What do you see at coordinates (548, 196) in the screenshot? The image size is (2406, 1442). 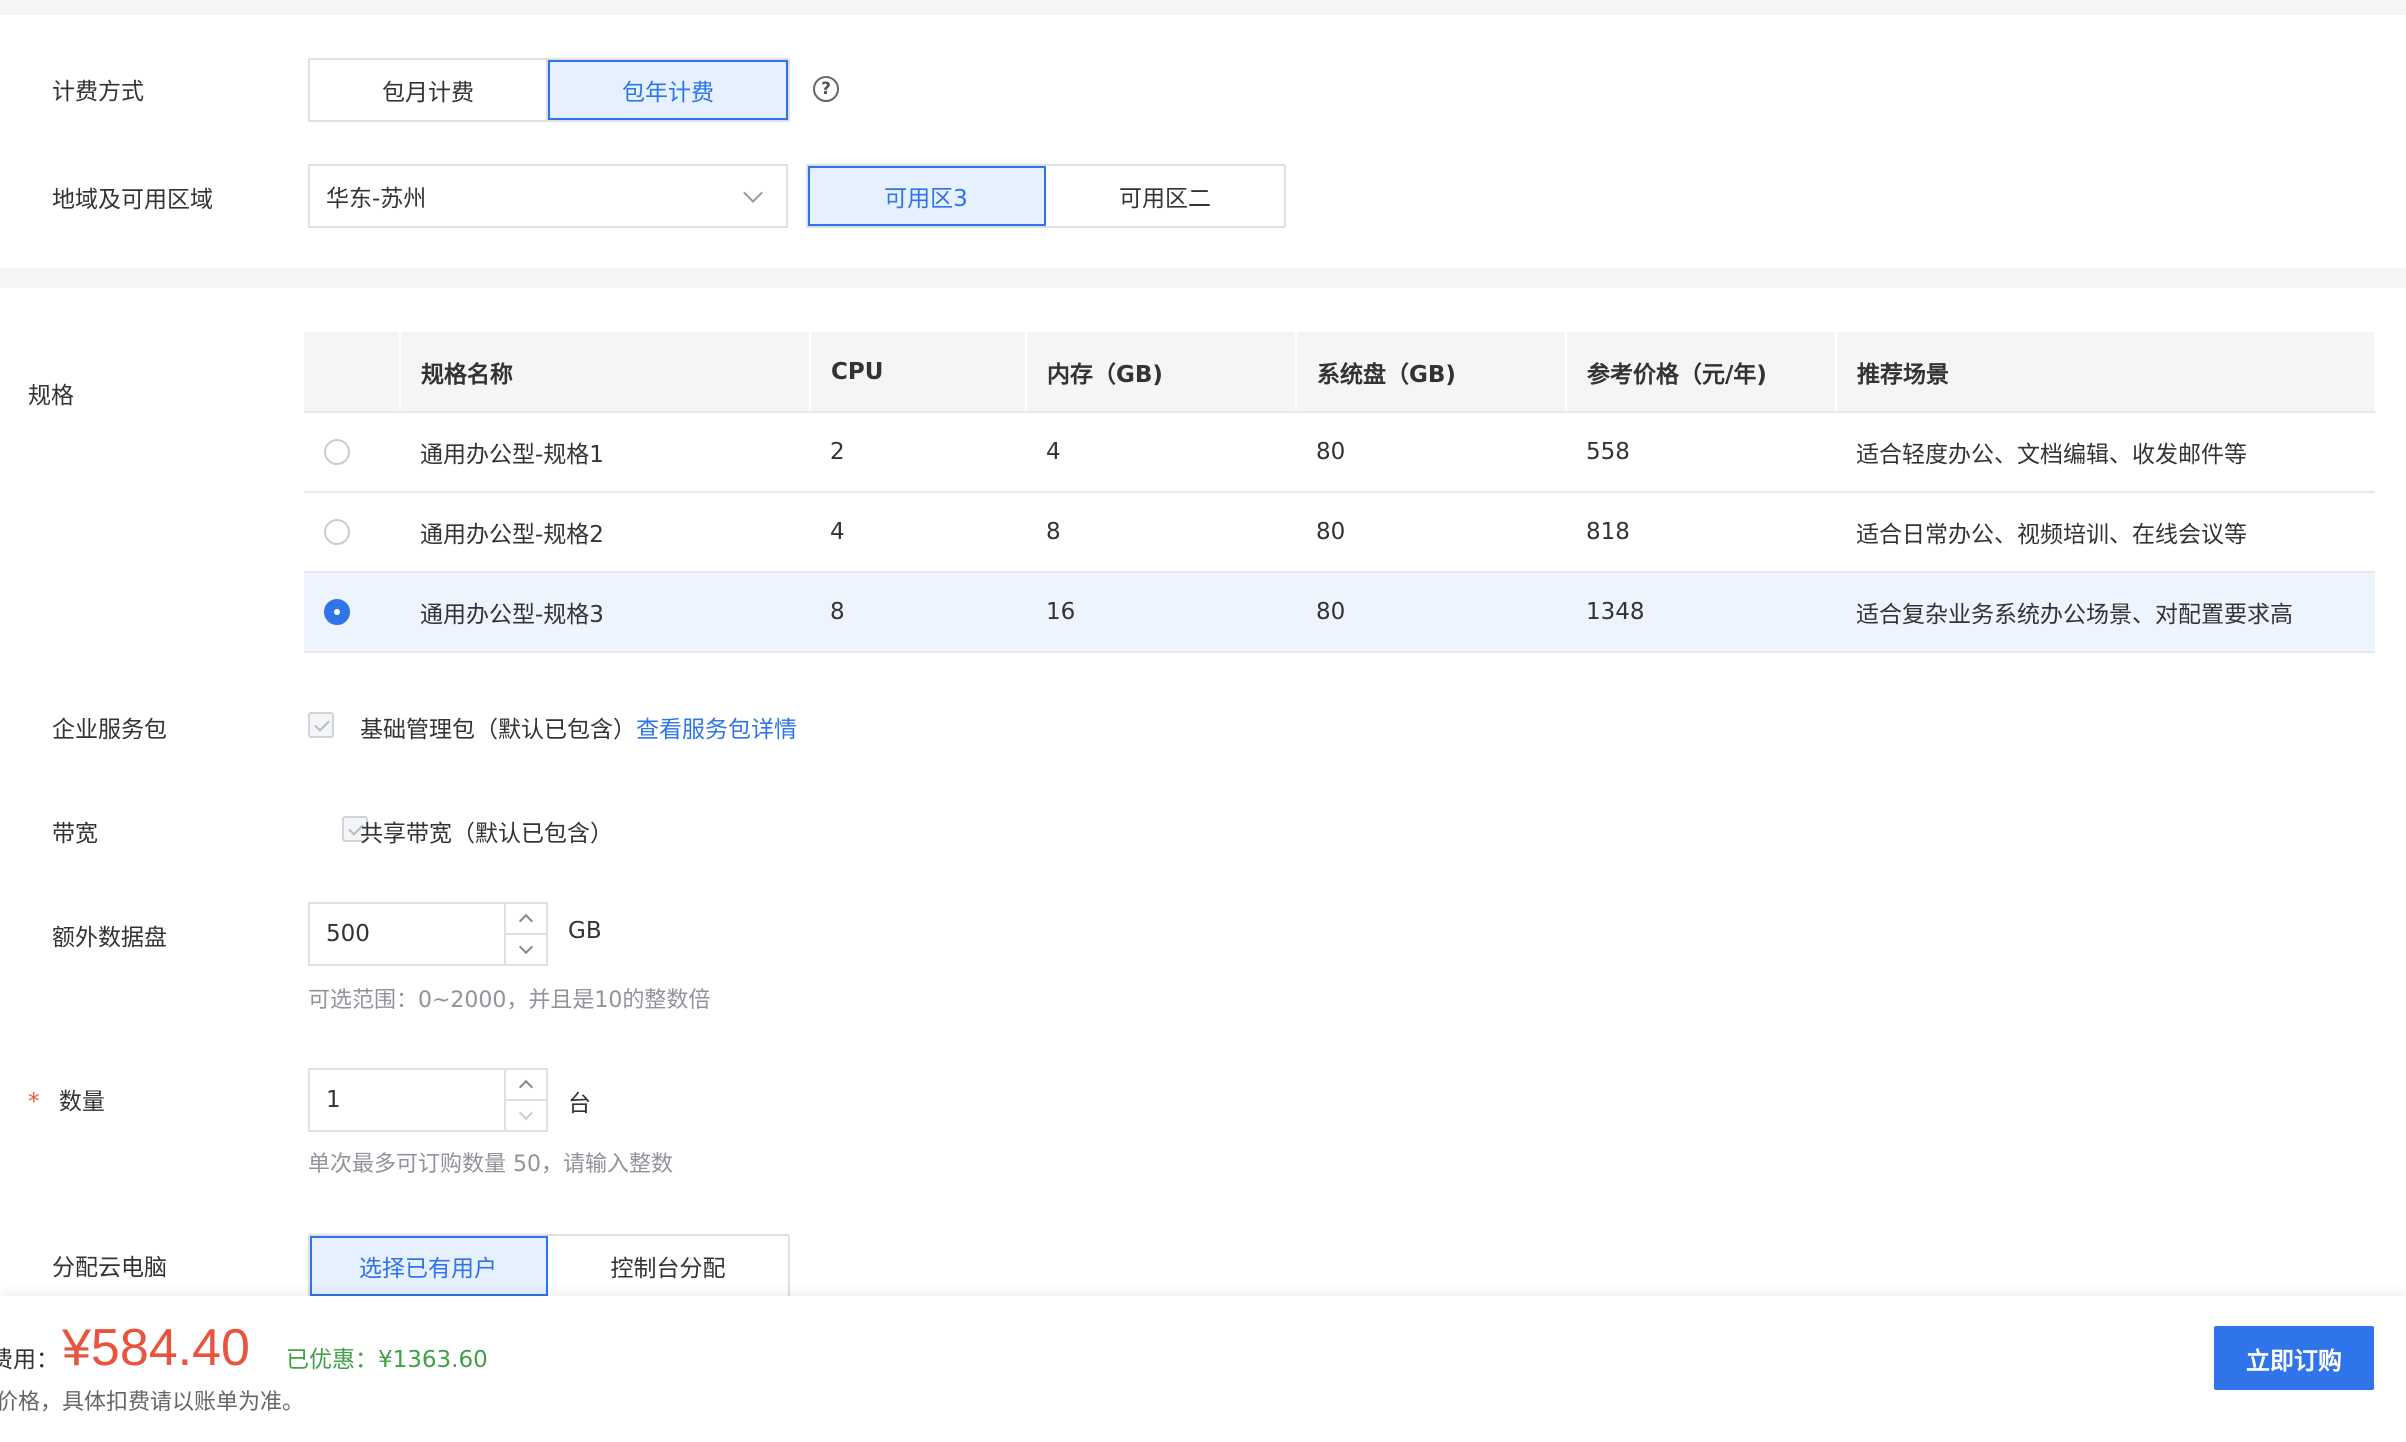 I see `region-select: 华东-苏州` at bounding box center [548, 196].